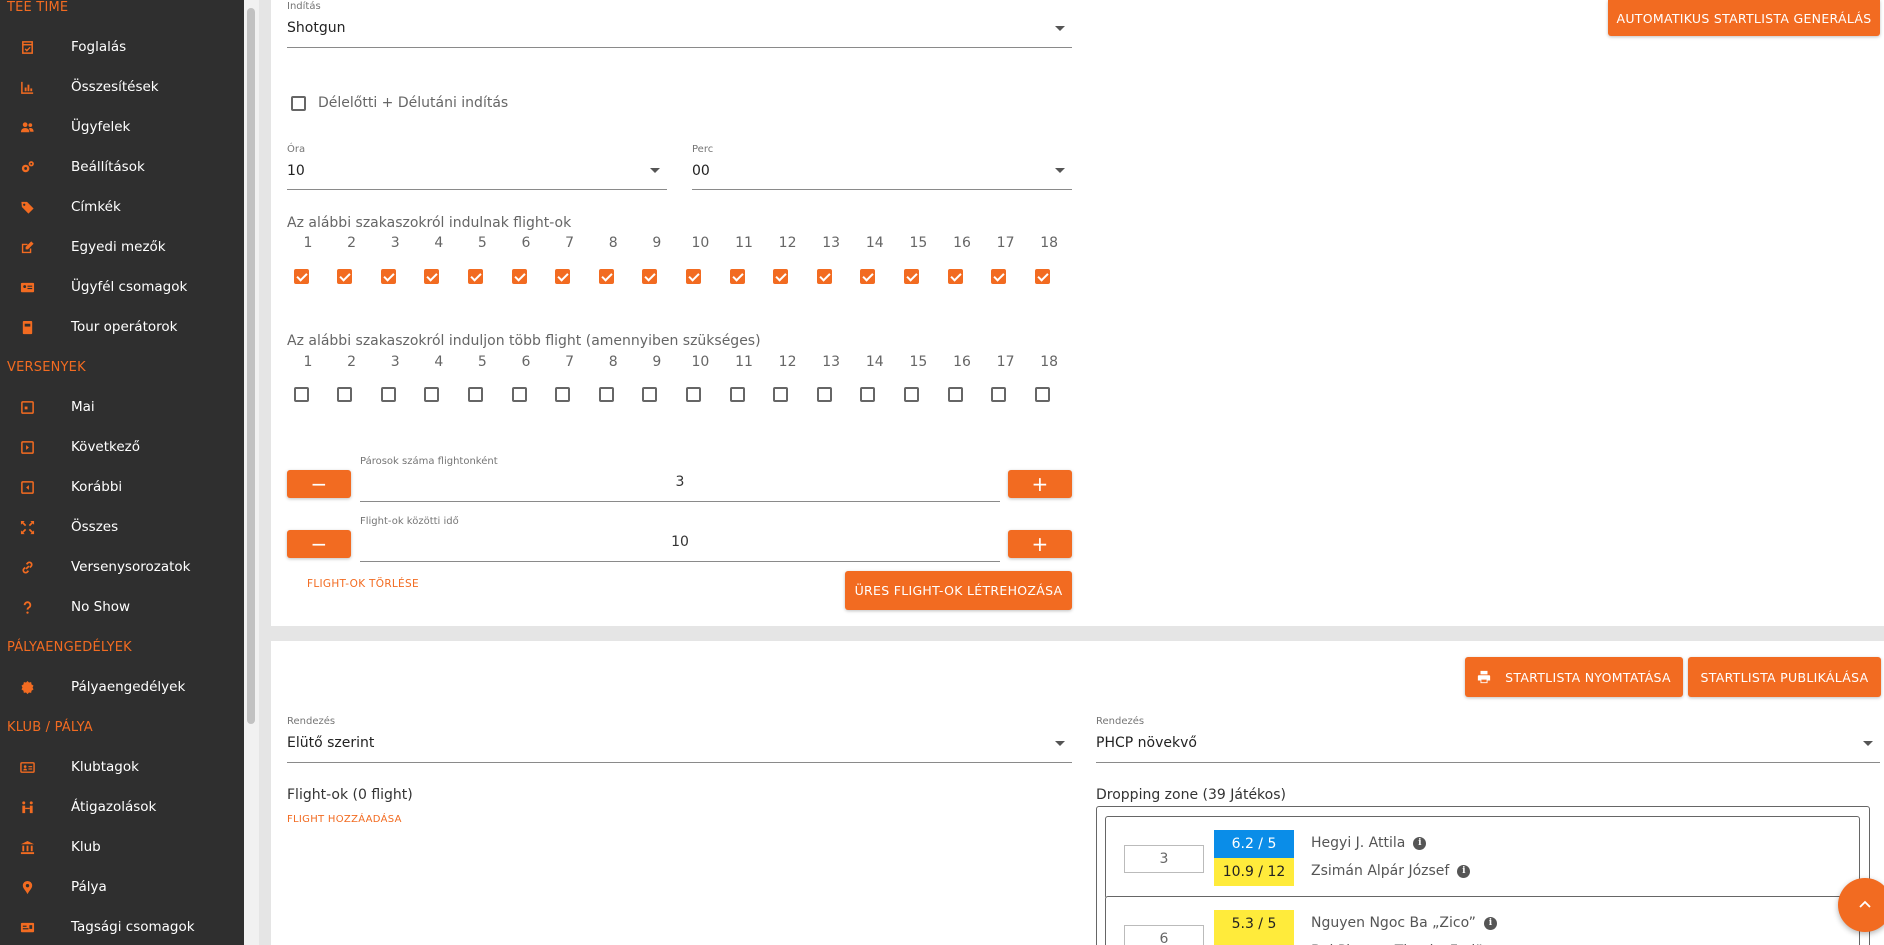 The width and height of the screenshot is (1884, 945). What do you see at coordinates (122, 847) in the screenshot?
I see `sidebar-item: Klub` at bounding box center [122, 847].